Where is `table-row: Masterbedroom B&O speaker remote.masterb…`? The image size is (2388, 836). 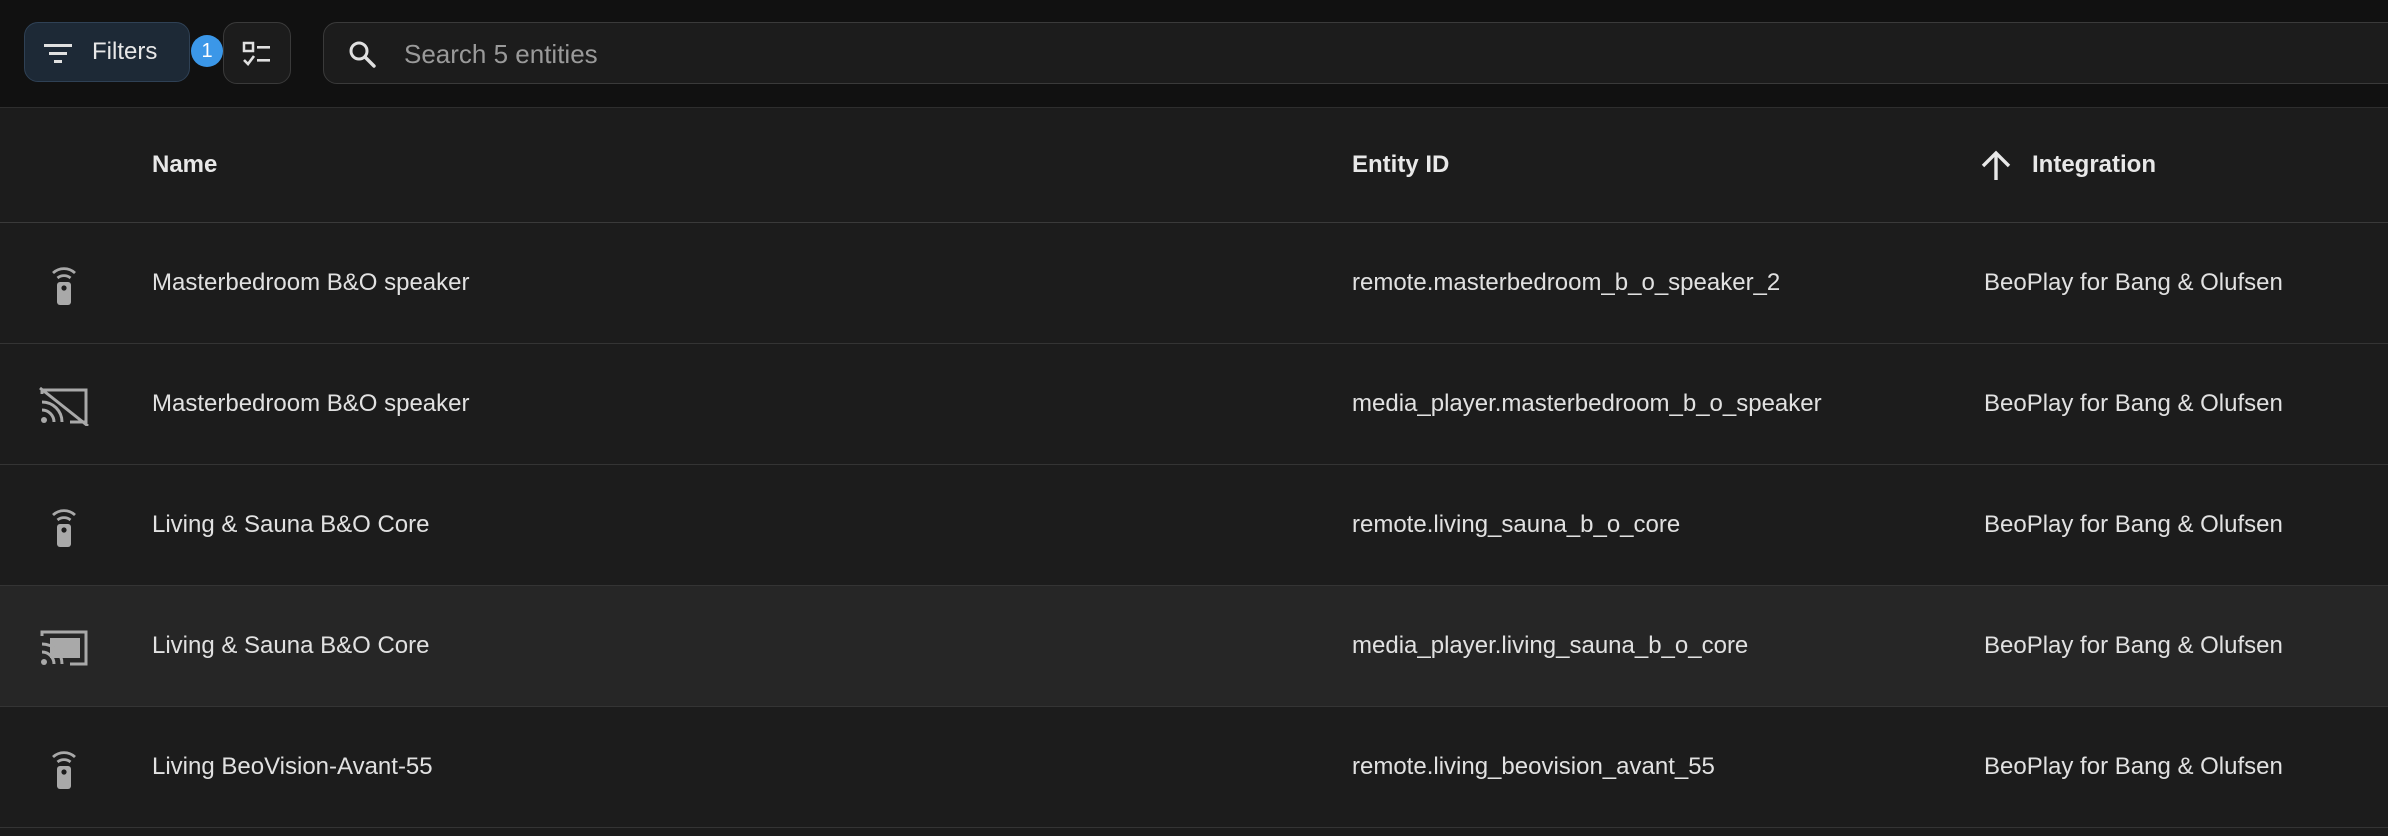 table-row: Masterbedroom B&O speaker remote.masterb… is located at coordinates (1194, 283).